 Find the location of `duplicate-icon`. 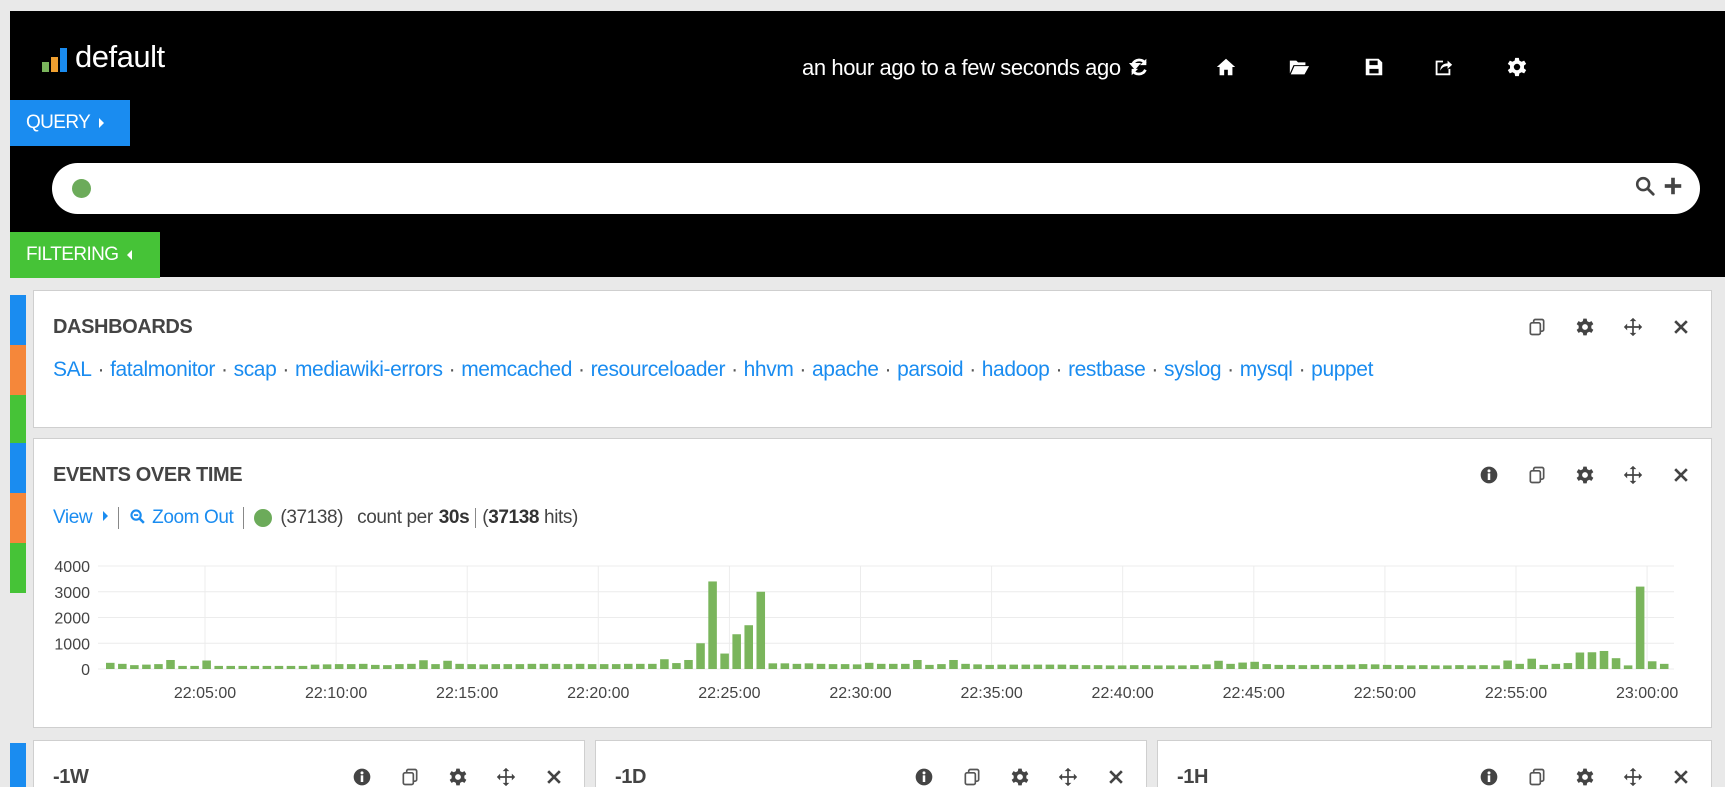

duplicate-icon is located at coordinates (410, 774).